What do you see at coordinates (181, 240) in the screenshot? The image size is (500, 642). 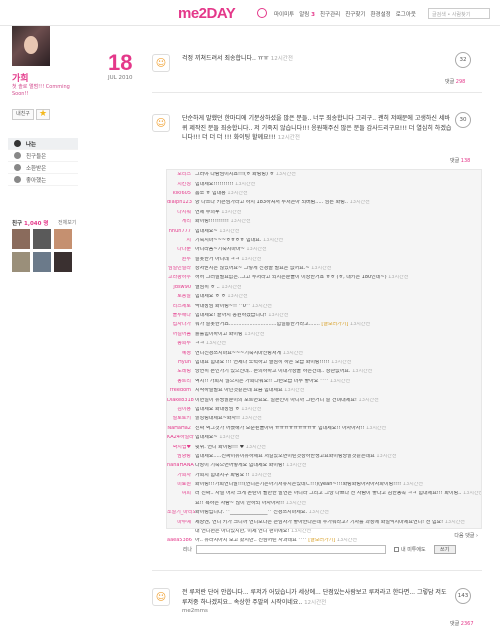 I see `comment-author: 지` at bounding box center [181, 240].